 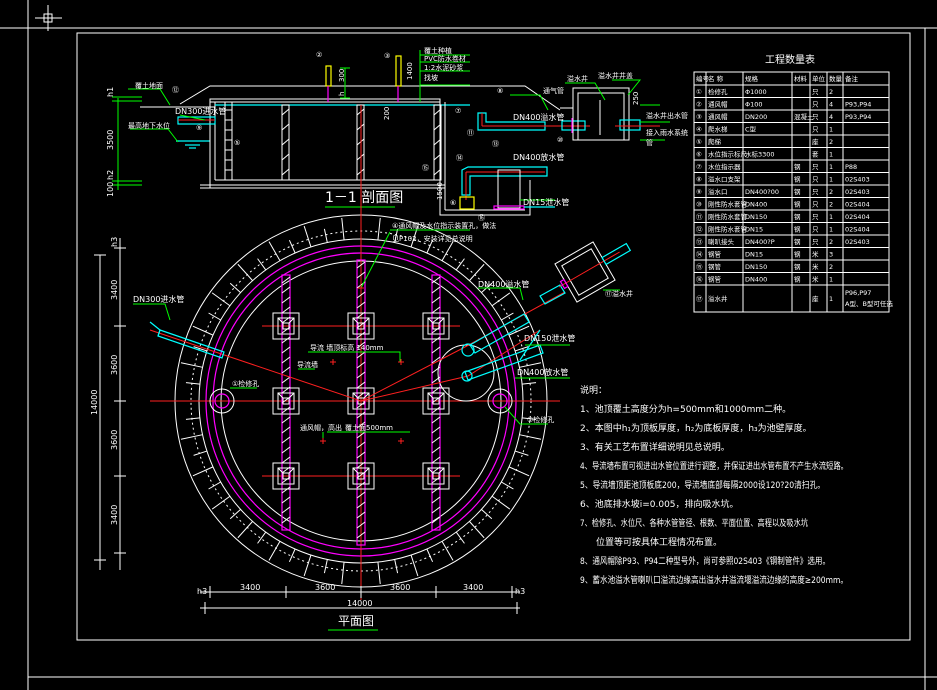 I want to click on dim-v3600b: 3600, so click(x=114, y=440).